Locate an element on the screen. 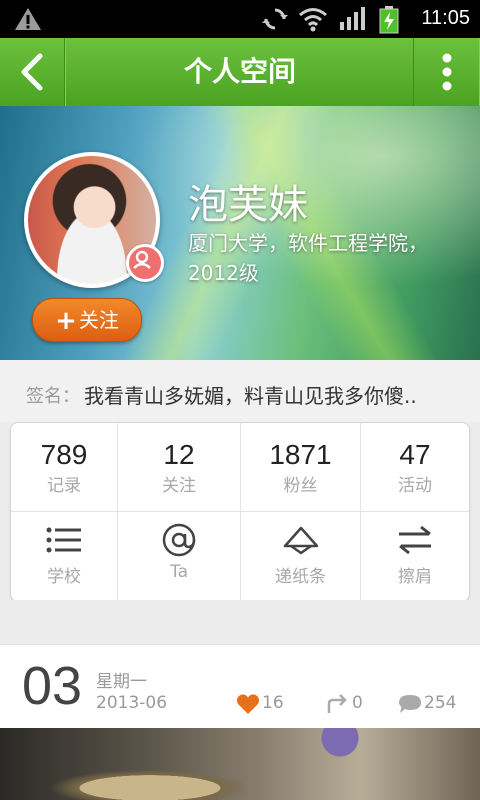 Image resolution: width=480 pixels, height=800 pixels. stat-number: 12 is located at coordinates (179, 454).